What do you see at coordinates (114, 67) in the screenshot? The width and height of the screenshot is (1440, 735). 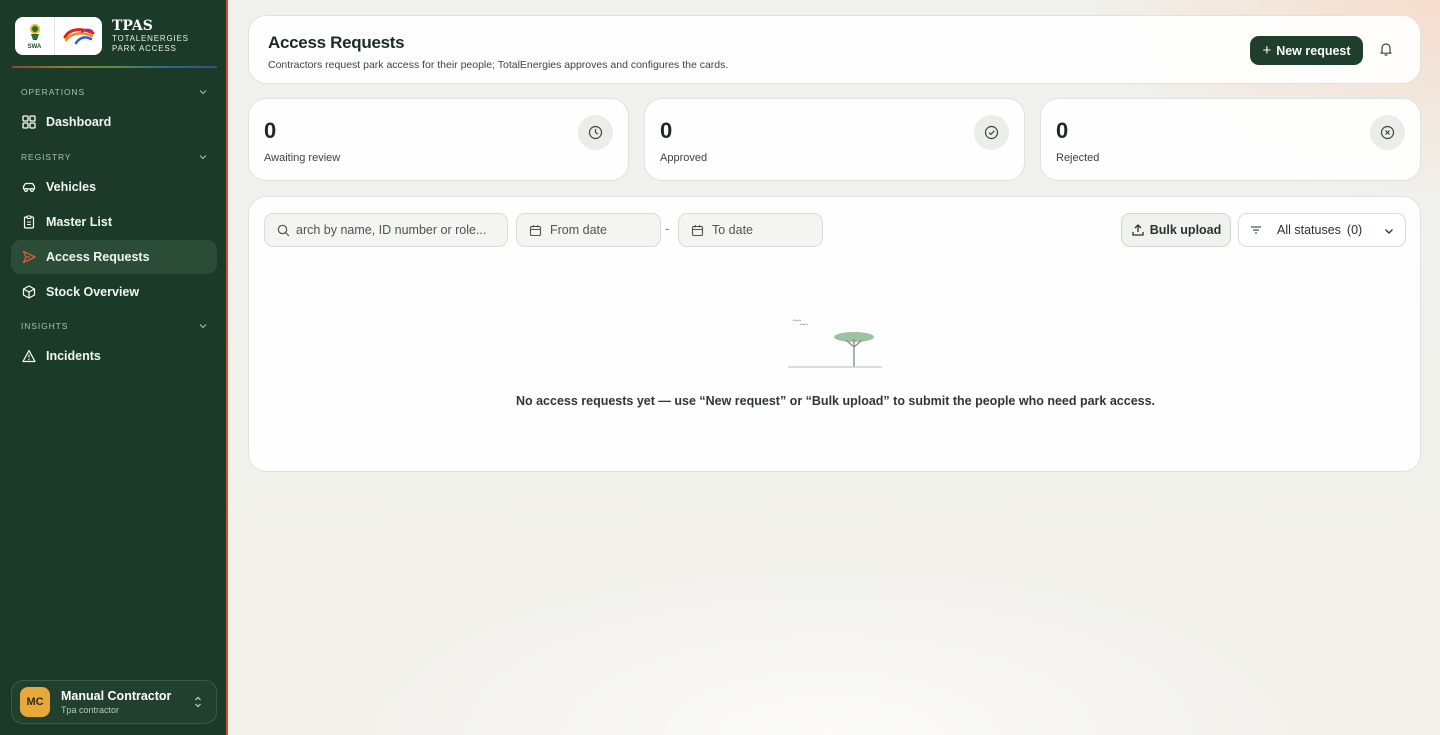 I see `brand-divider` at bounding box center [114, 67].